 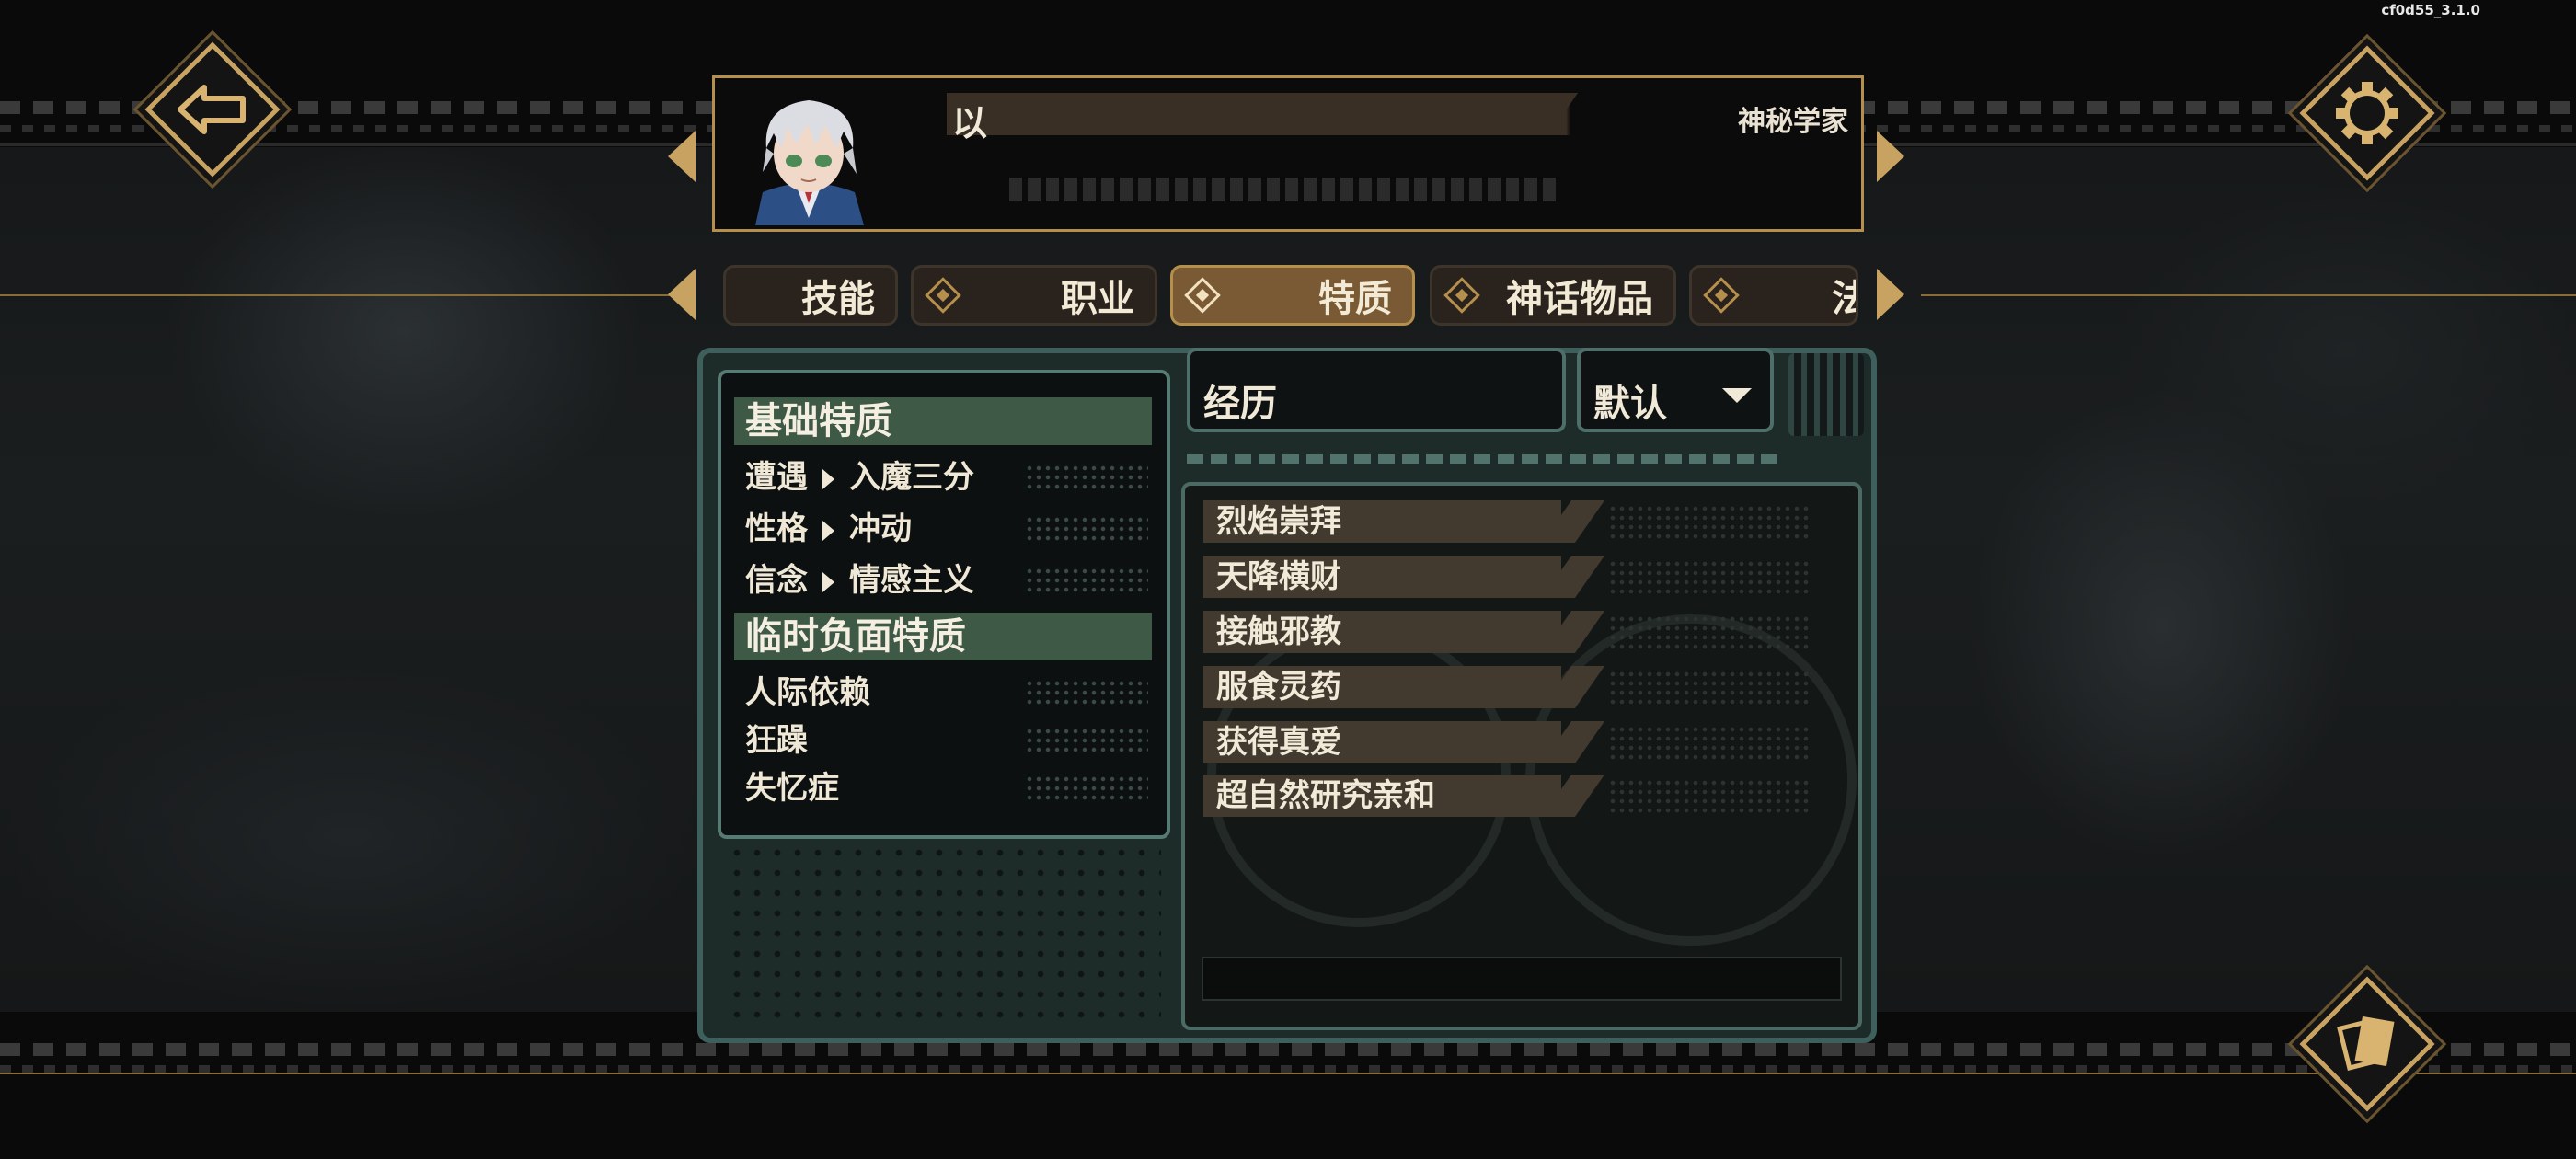 I want to click on cards-button, so click(x=2367, y=1044).